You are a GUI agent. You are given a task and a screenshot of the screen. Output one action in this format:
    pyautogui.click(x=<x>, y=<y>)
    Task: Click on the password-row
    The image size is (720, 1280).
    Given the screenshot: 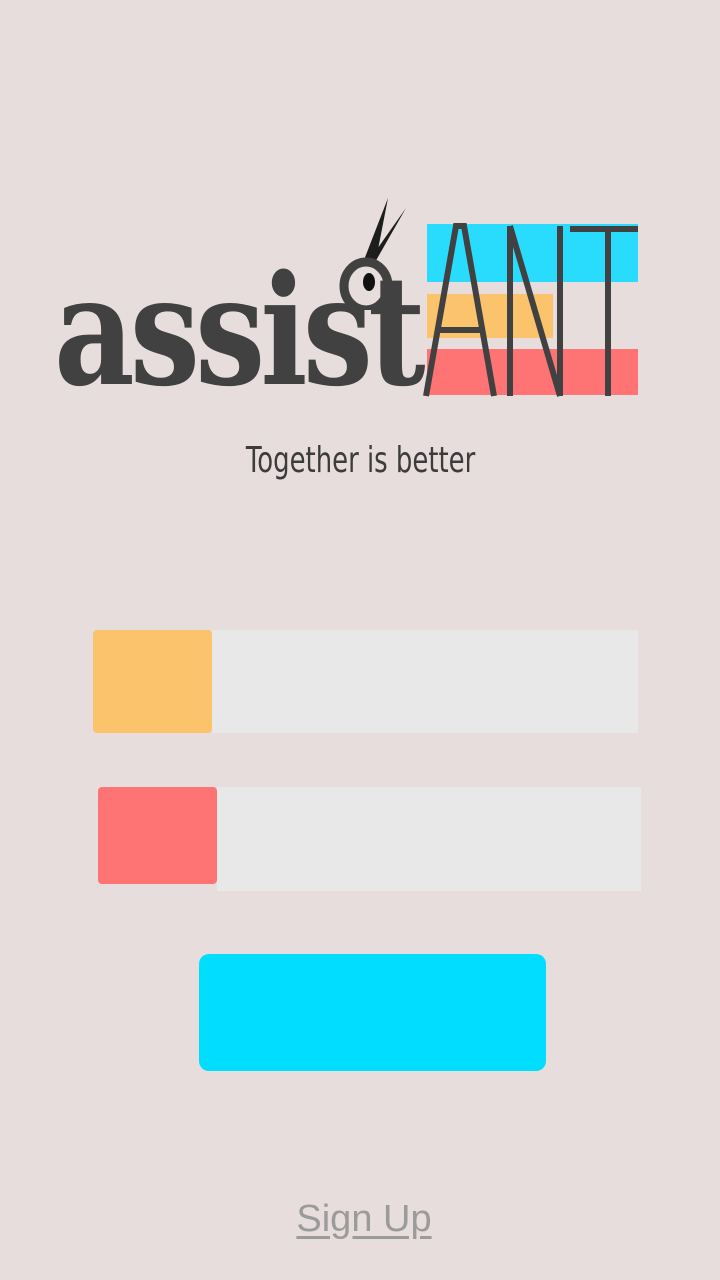 What is the action you would take?
    pyautogui.click(x=369, y=839)
    